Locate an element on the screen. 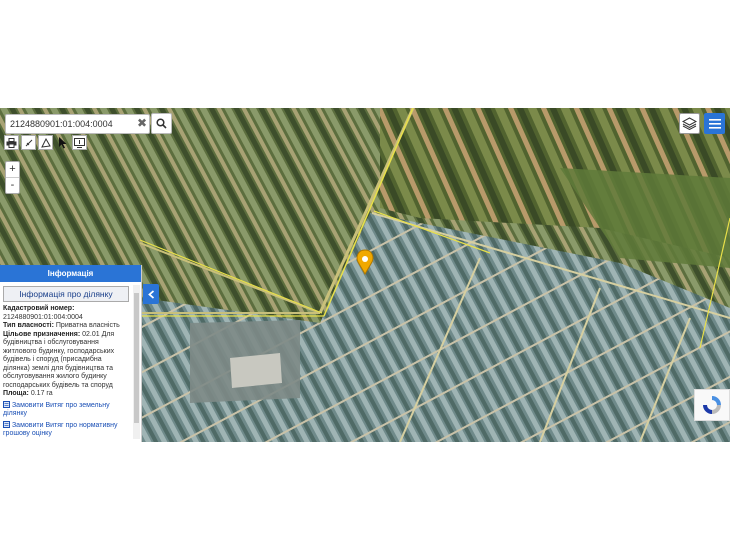  zoom-in-button: + is located at coordinates (12, 169).